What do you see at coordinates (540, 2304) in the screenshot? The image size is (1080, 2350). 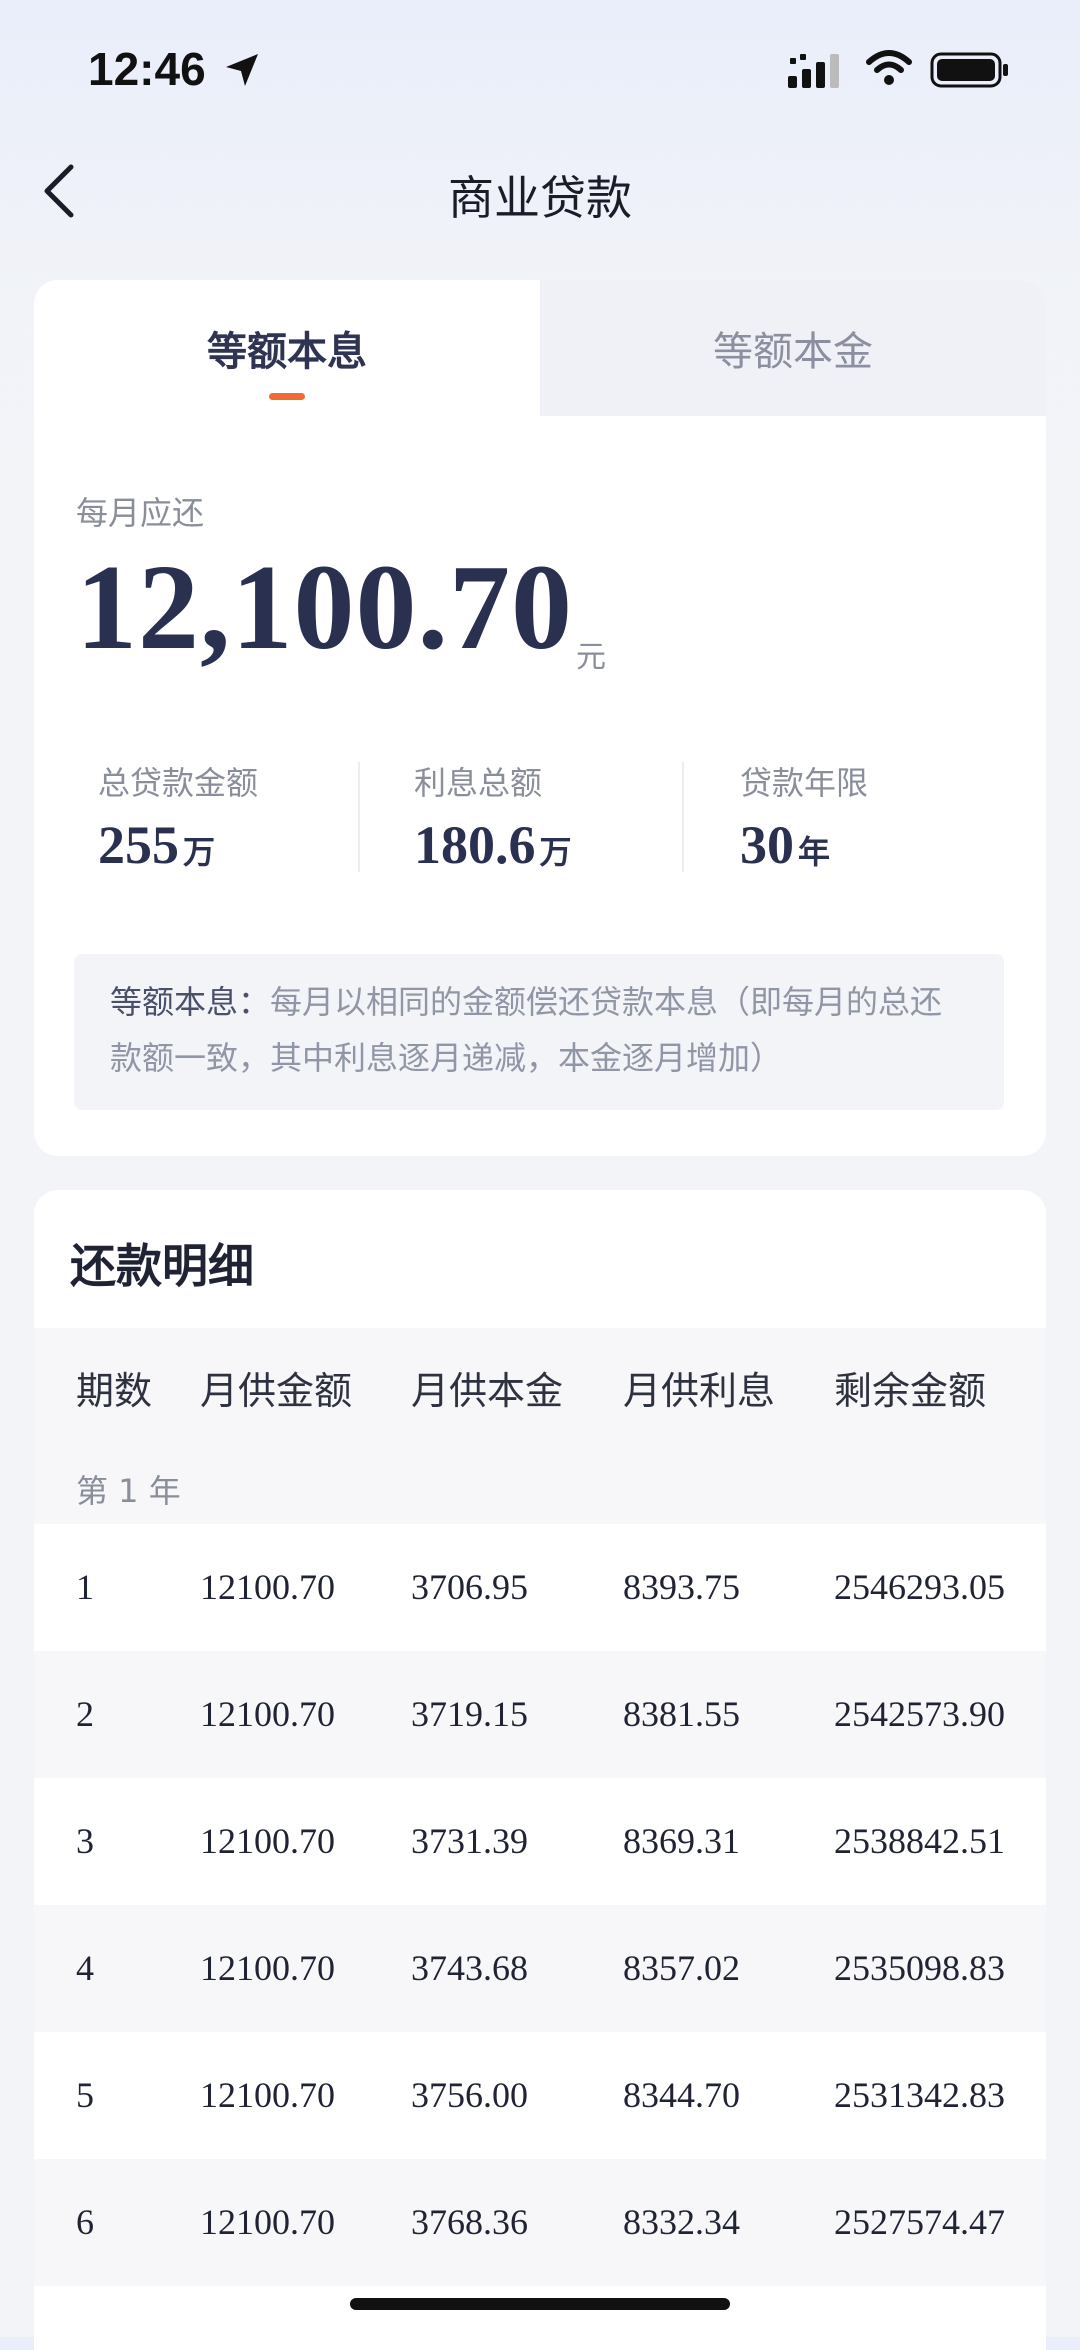 I see `home-indicator` at bounding box center [540, 2304].